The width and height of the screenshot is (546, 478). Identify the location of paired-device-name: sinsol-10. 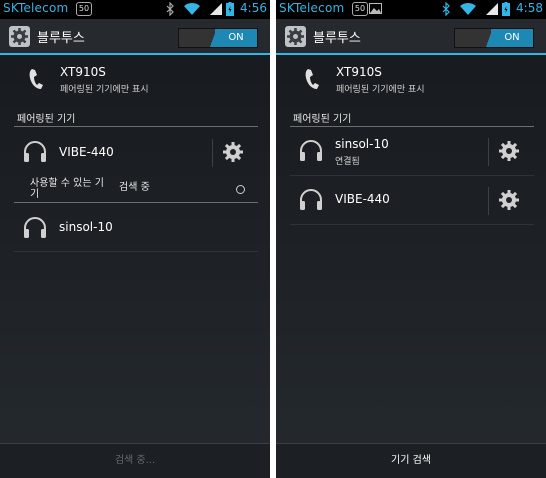
(362, 144).